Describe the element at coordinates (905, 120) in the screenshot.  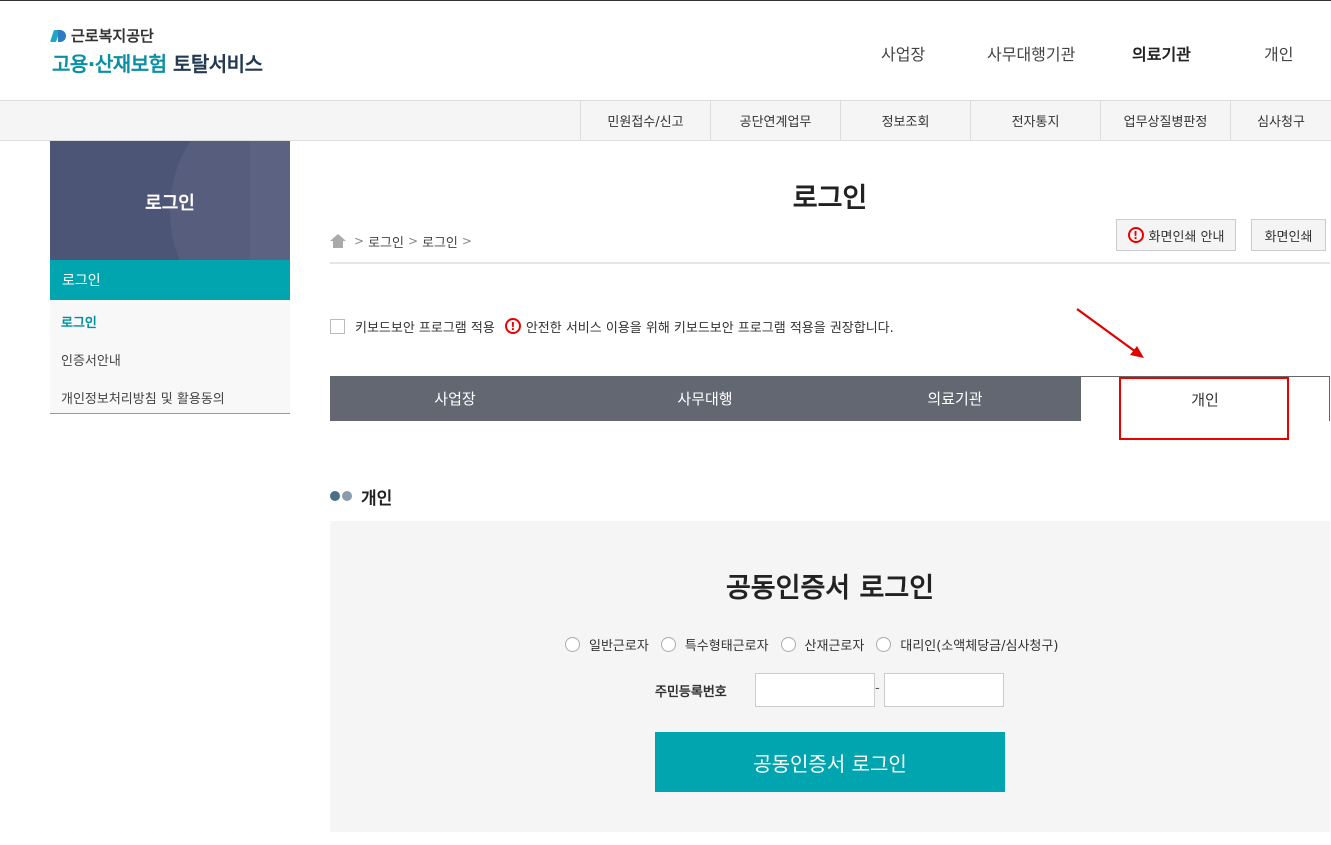
I see `subnav-item-info-lookup: 정보조회` at that location.